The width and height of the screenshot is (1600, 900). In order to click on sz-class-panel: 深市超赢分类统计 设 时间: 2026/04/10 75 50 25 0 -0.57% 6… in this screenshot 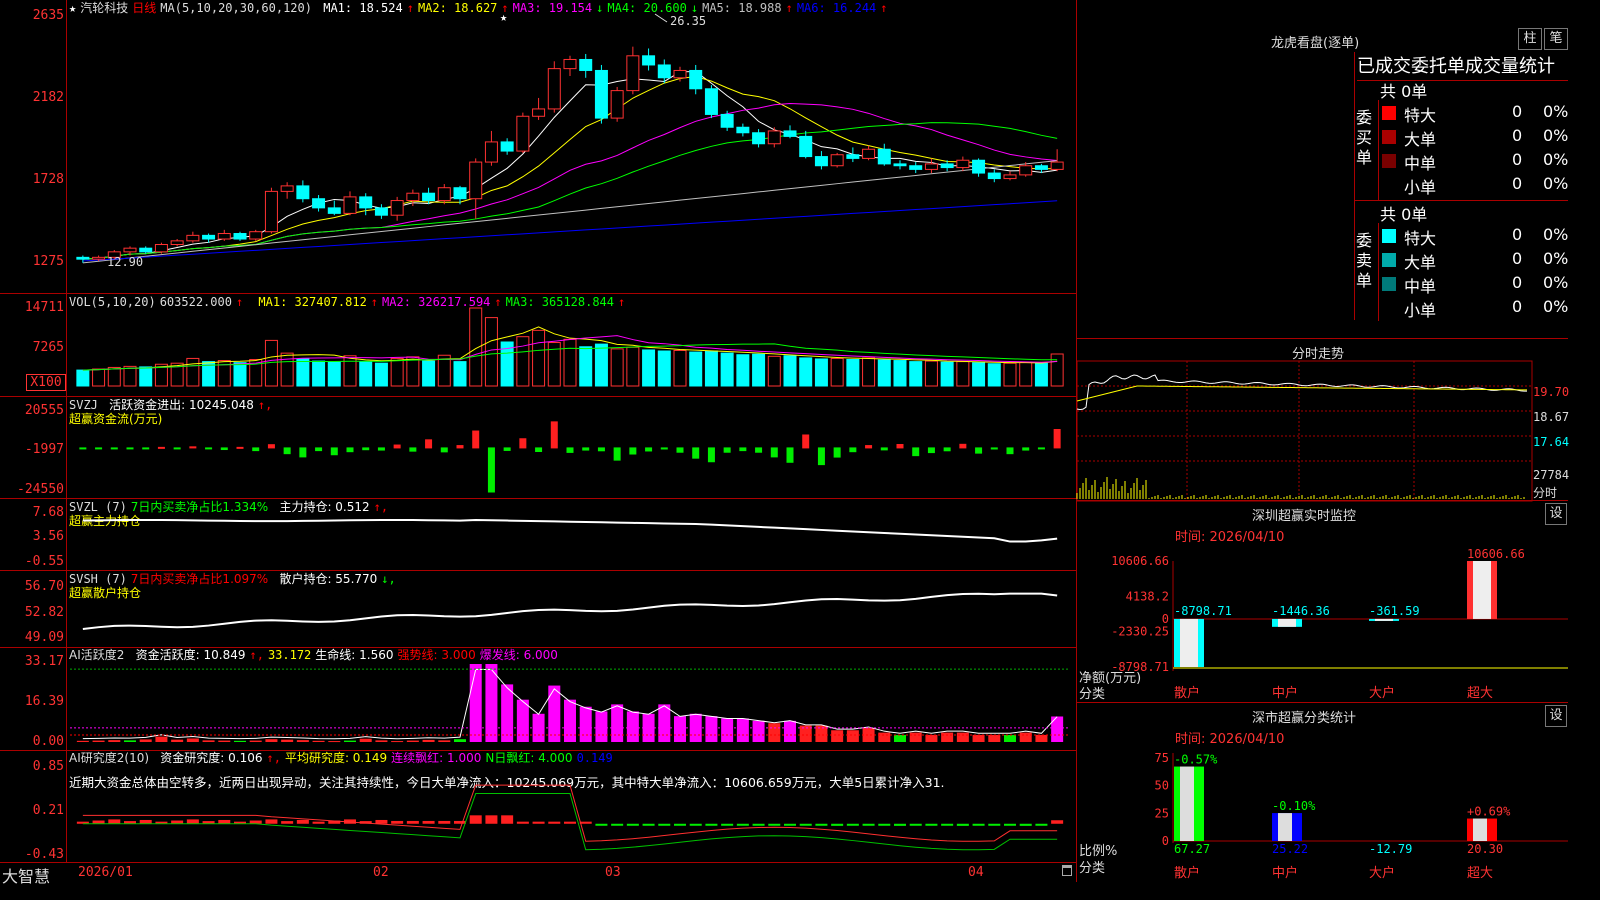, I will do `click(1322, 792)`.